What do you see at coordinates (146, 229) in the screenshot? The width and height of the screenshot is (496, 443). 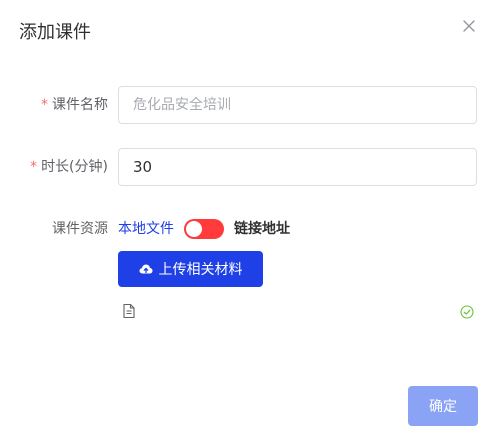 I see `local-file-option: 本地文件` at bounding box center [146, 229].